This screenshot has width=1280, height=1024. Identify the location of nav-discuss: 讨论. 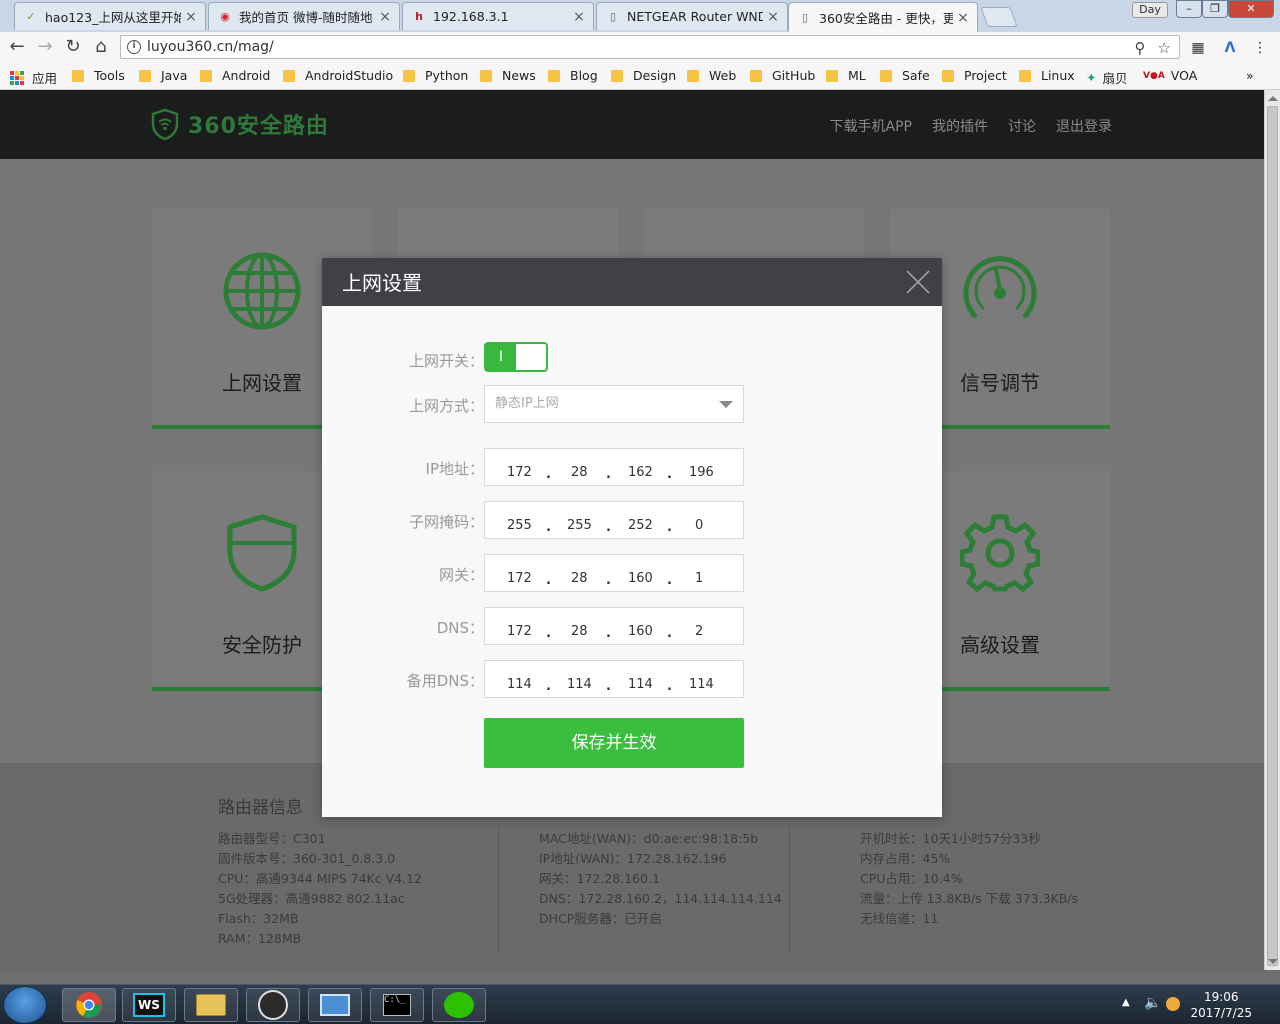
(1022, 126).